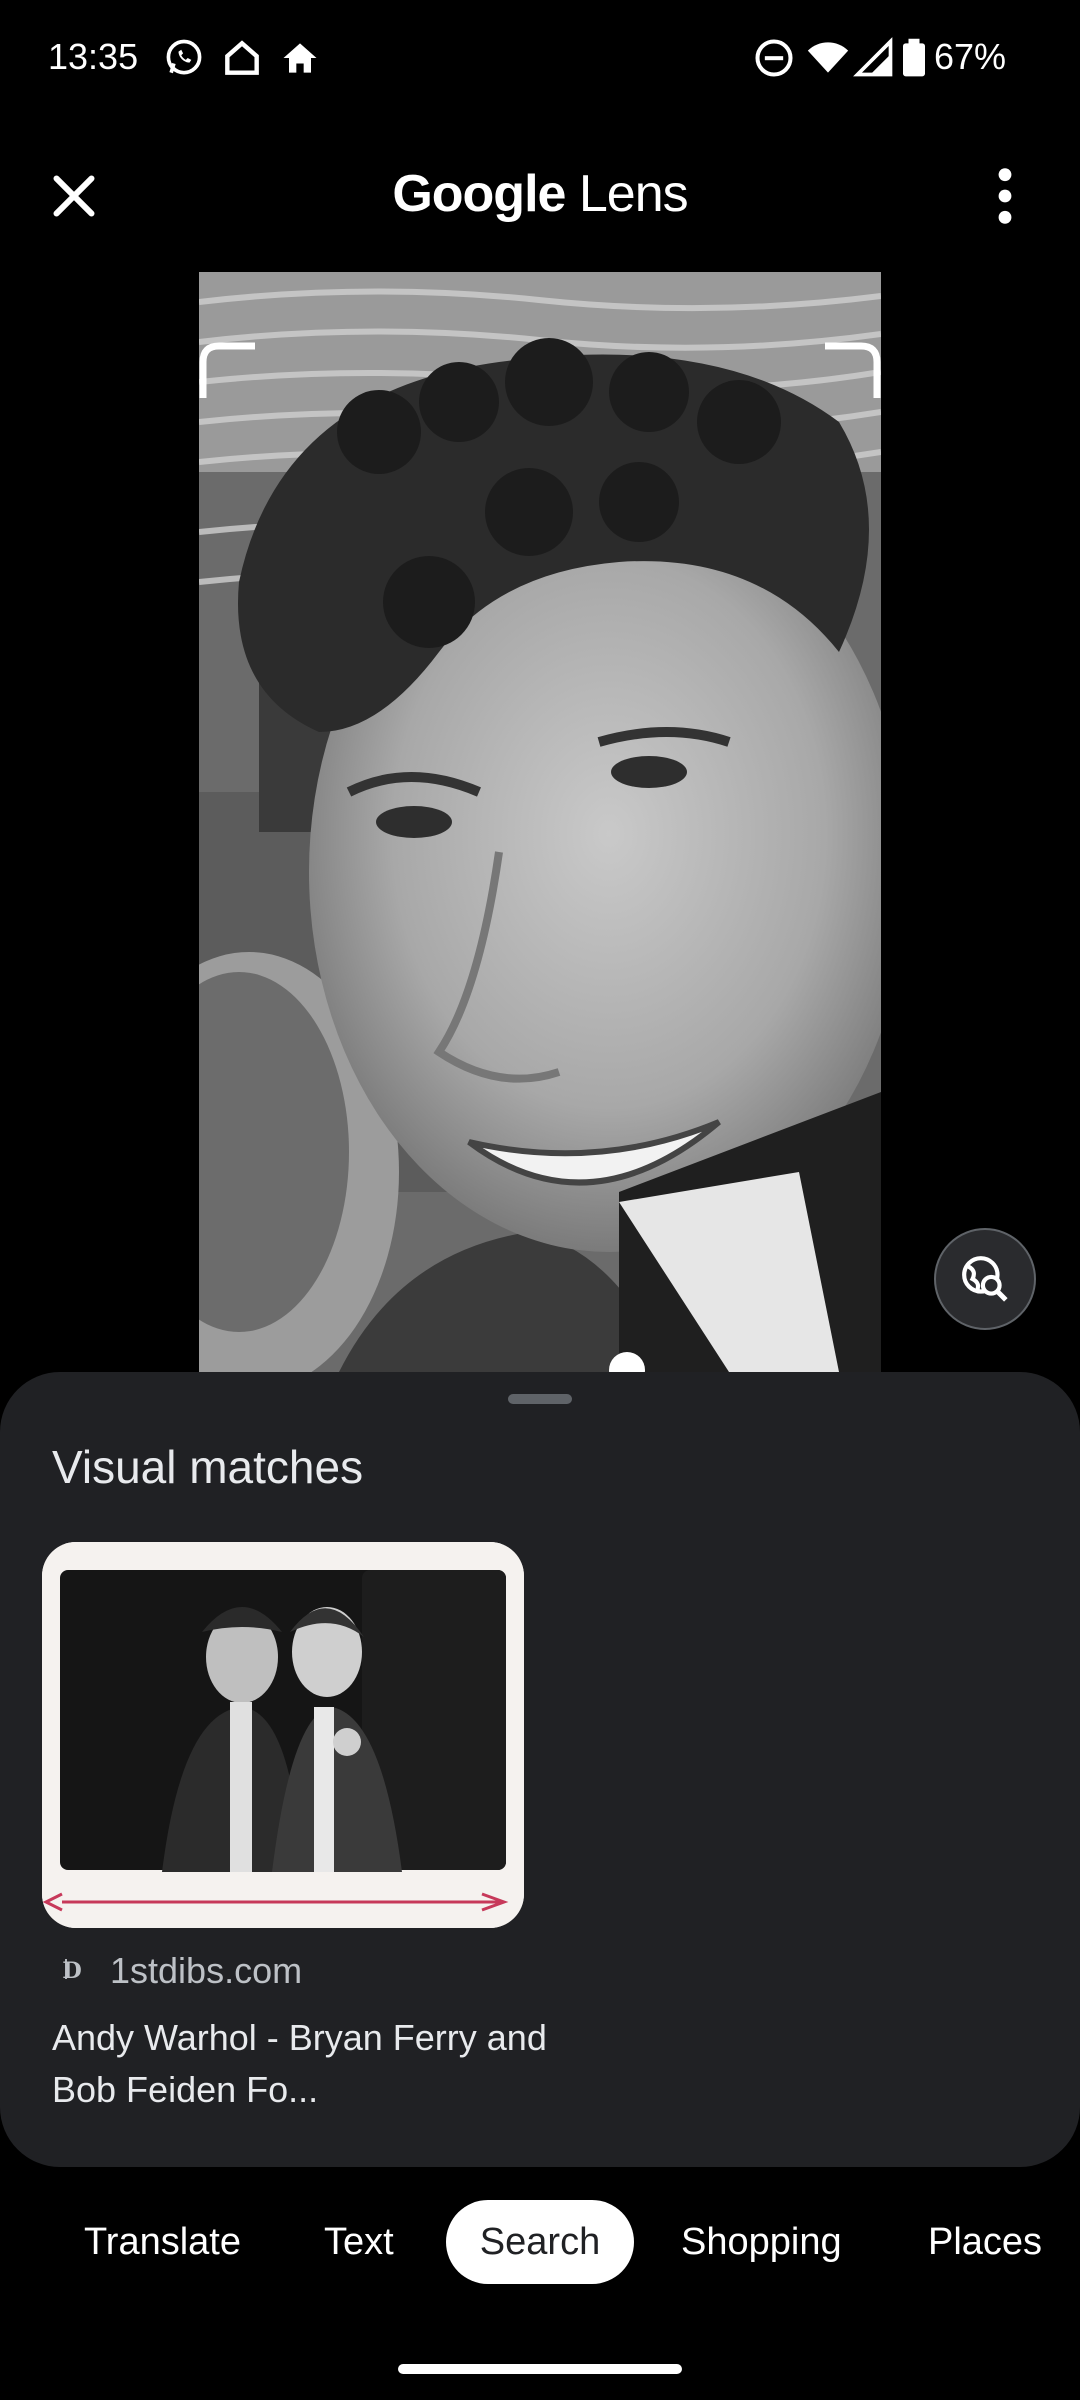 This screenshot has height=2400, width=1080. I want to click on visual-search-icon, so click(985, 1279).